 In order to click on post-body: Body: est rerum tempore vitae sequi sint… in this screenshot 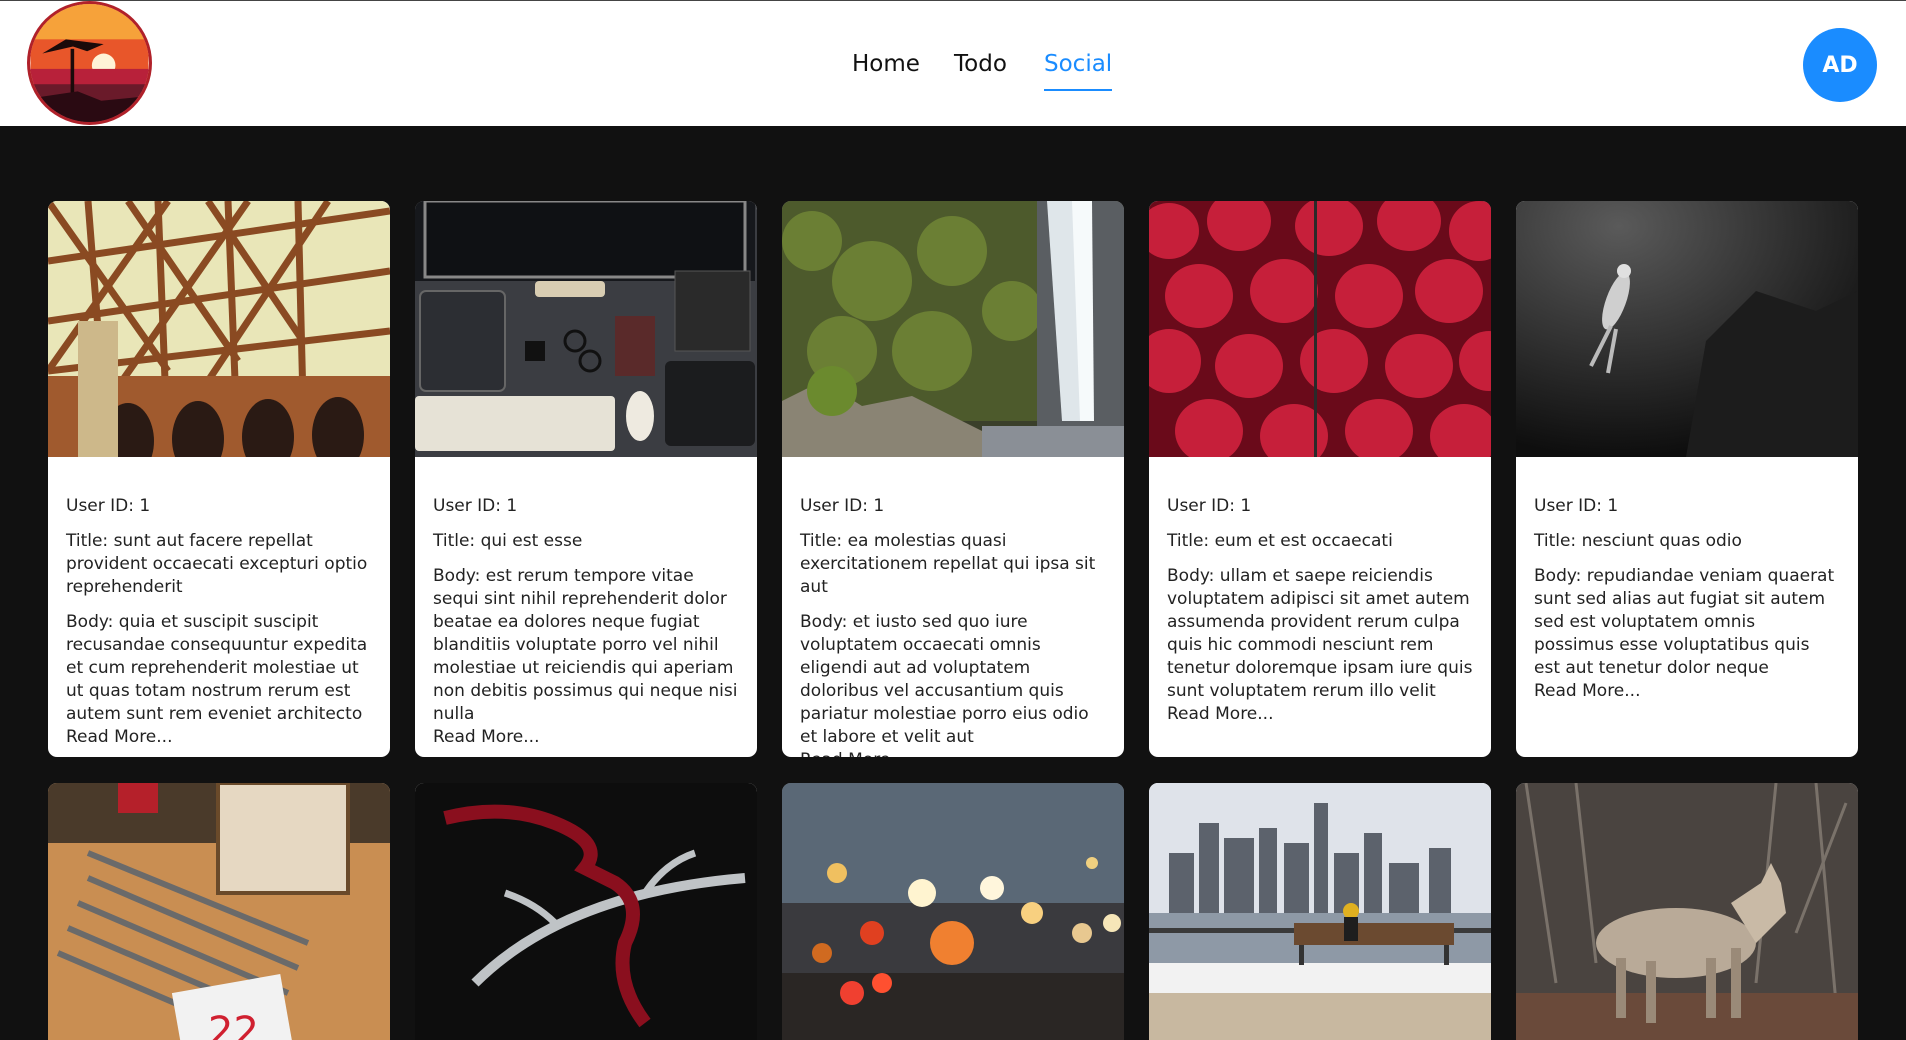, I will do `click(585, 645)`.